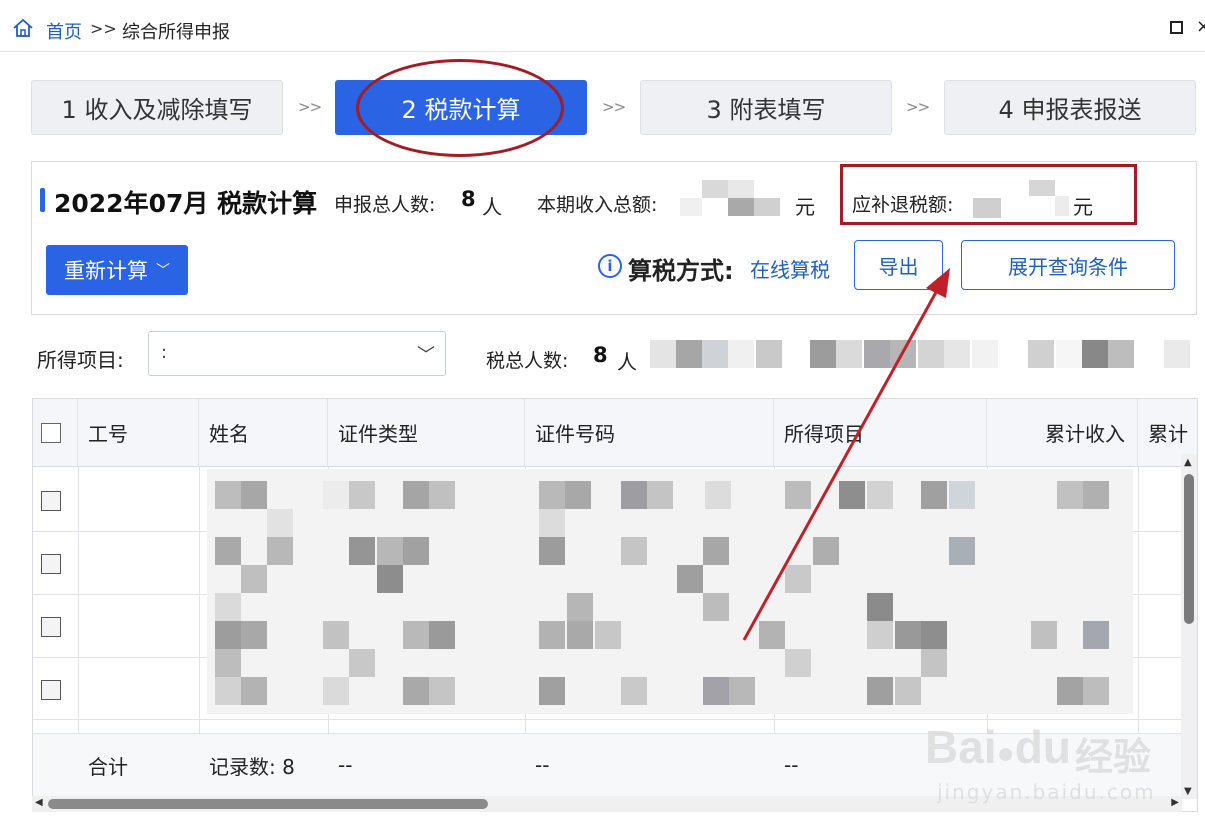 The image size is (1205, 835). I want to click on header-income-item: 所得项目, so click(880, 433).